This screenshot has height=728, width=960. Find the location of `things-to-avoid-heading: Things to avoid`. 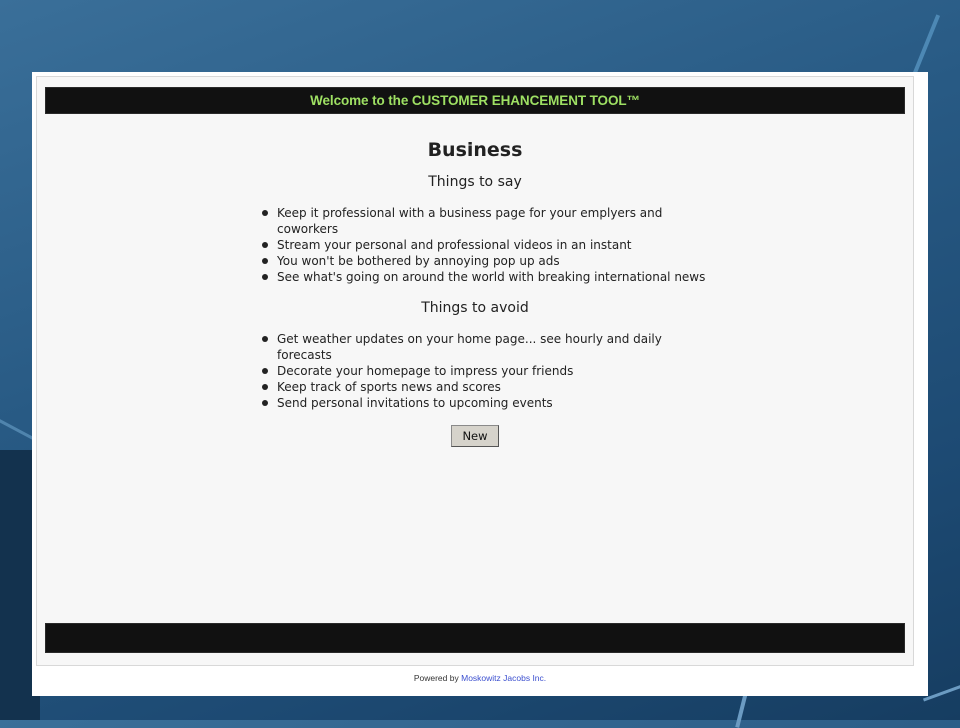

things-to-avoid-heading: Things to avoid is located at coordinates (475, 308).